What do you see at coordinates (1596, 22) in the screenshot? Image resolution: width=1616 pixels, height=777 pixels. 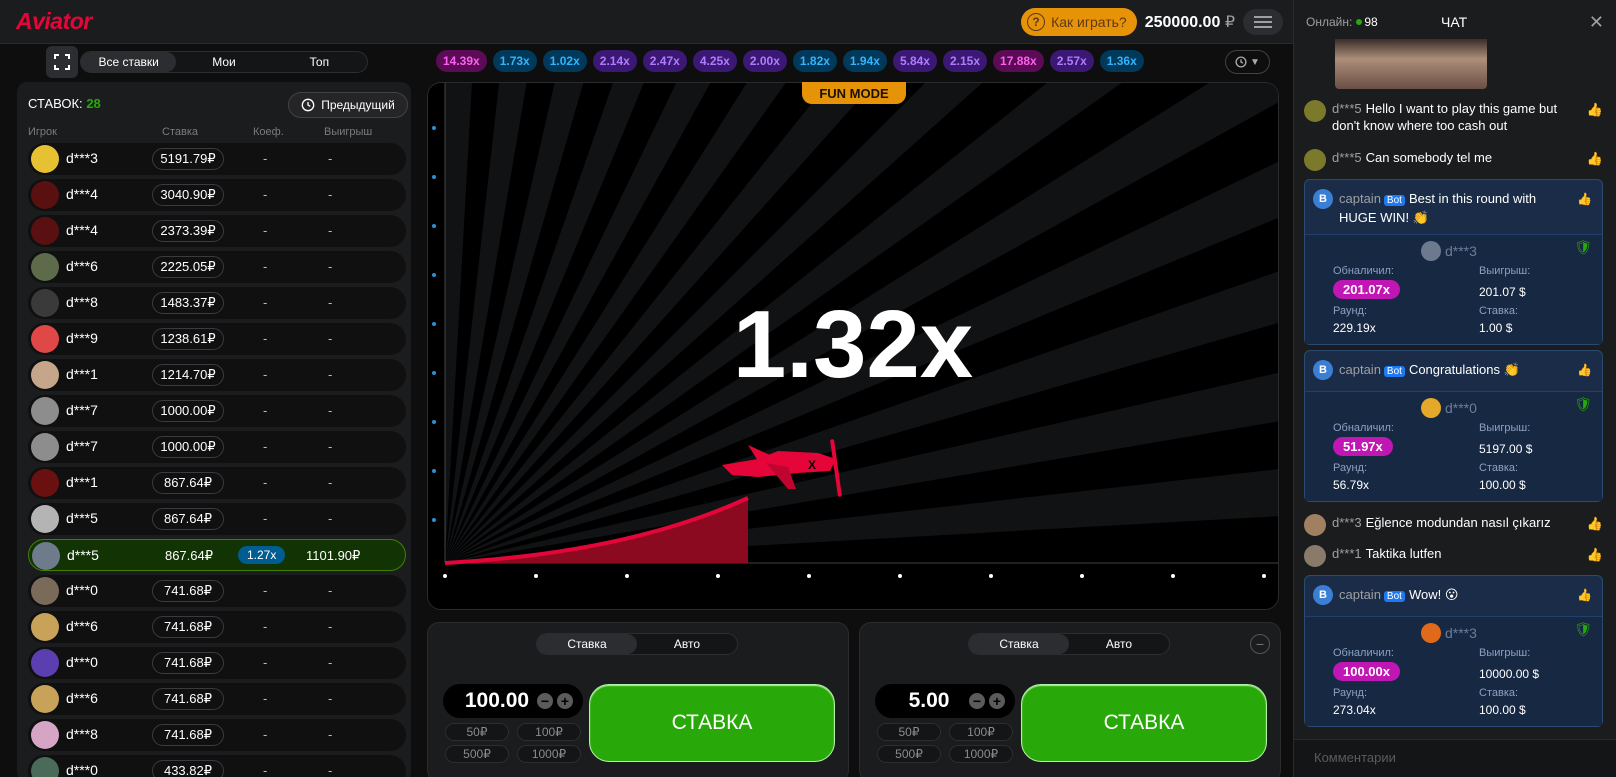 I see `close-icon: ✕` at bounding box center [1596, 22].